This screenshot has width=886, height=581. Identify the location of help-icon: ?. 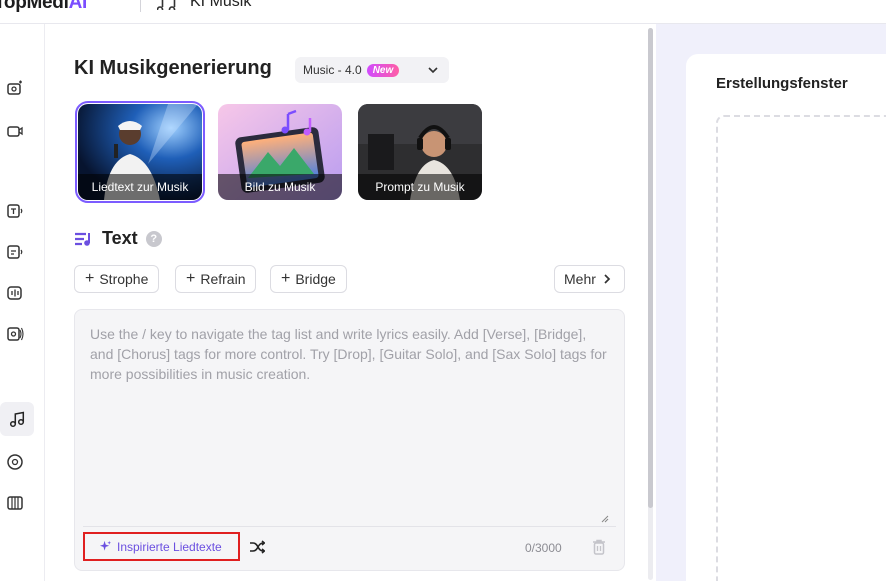
(153, 238).